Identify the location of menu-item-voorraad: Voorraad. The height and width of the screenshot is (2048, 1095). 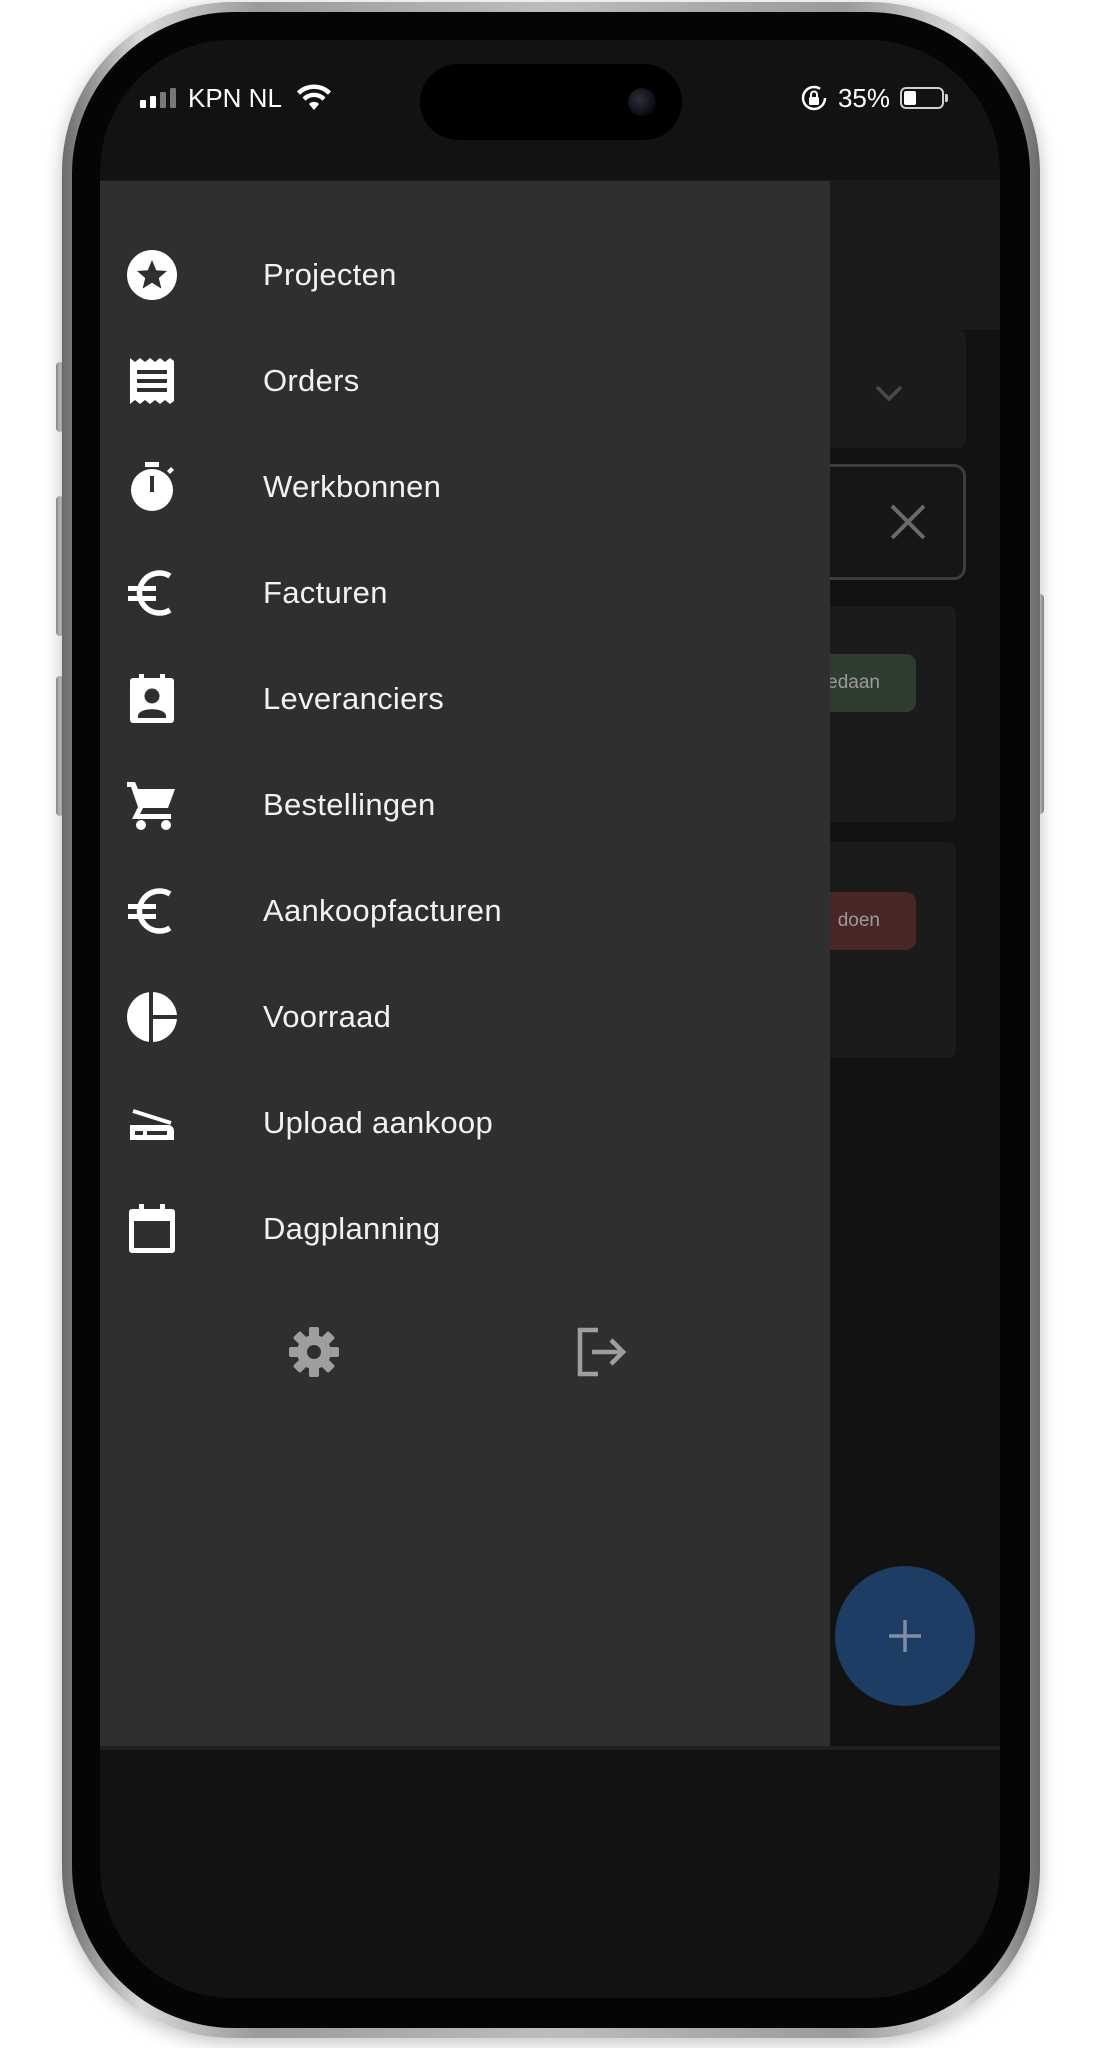
(465, 1017).